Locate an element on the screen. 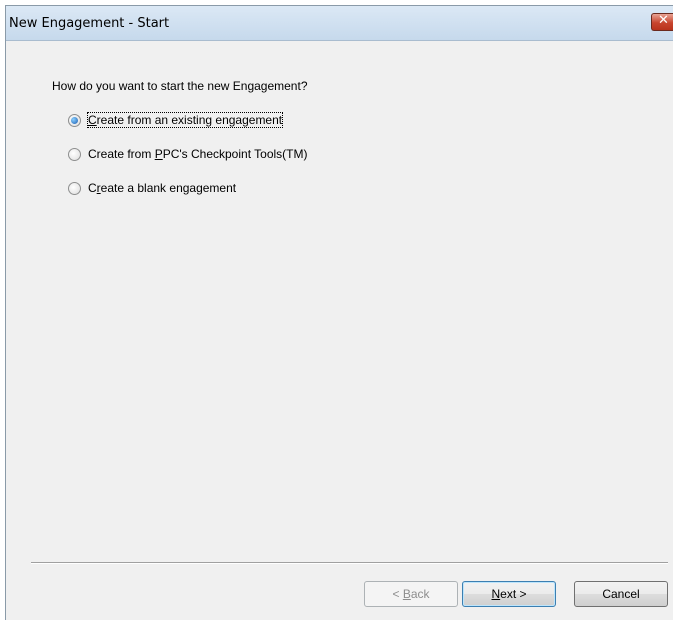 This screenshot has width=673, height=620. radio-blank-engagement is located at coordinates (74, 188).